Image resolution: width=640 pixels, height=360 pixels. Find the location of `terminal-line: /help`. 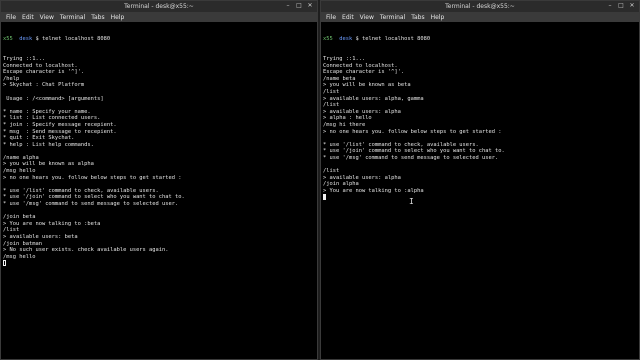

terminal-line: /help is located at coordinates (11, 78).